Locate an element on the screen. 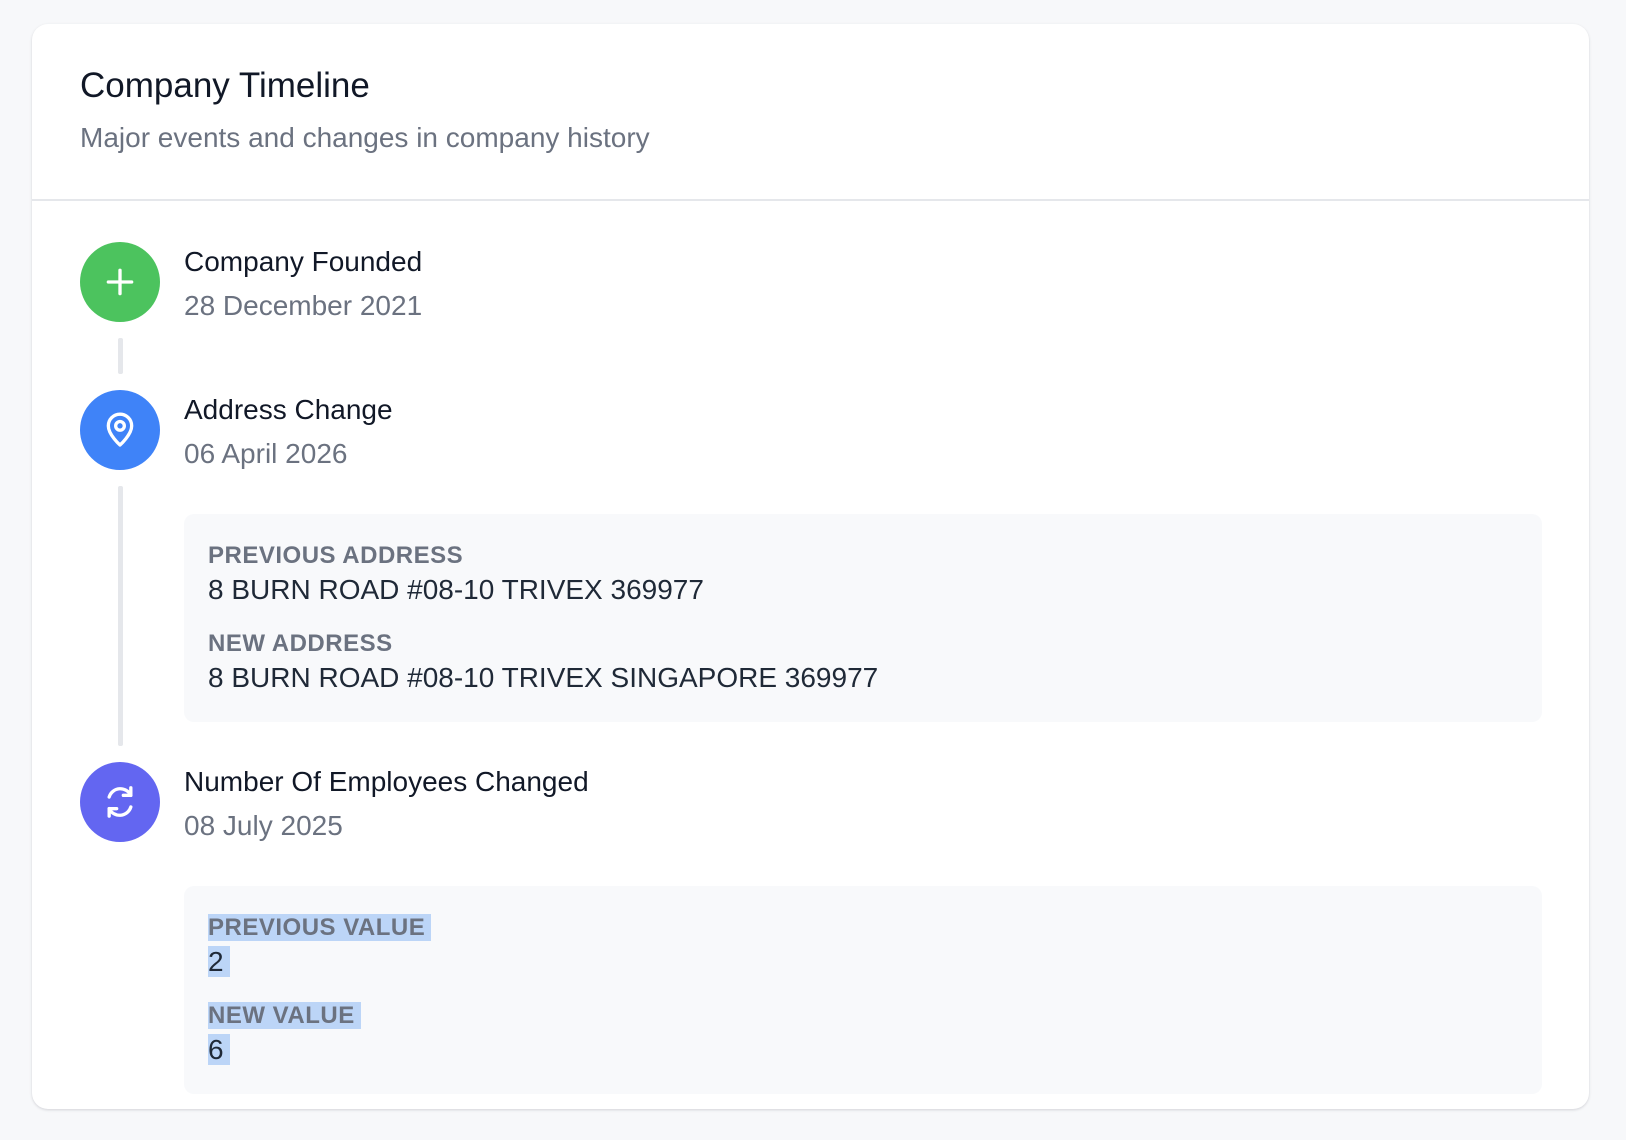 The image size is (1626, 1140). previous-address-value: 8 BURN ROAD #08-10 TRIVEX 369977 is located at coordinates (456, 589).